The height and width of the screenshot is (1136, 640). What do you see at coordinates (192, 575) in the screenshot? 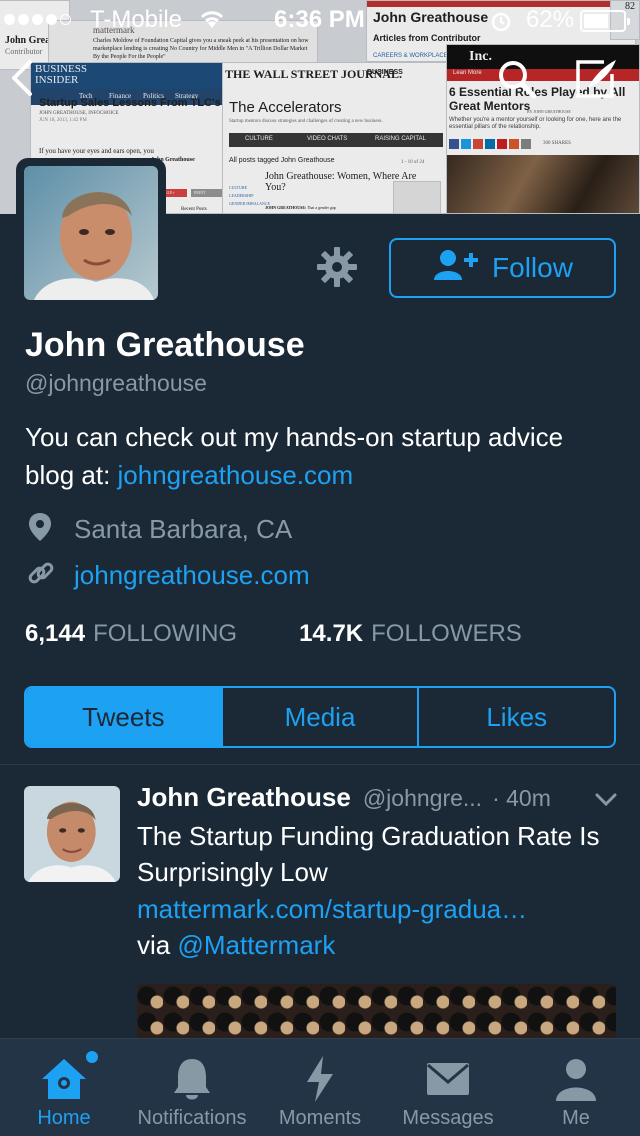
I see `website-link: johngreathouse.com` at bounding box center [192, 575].